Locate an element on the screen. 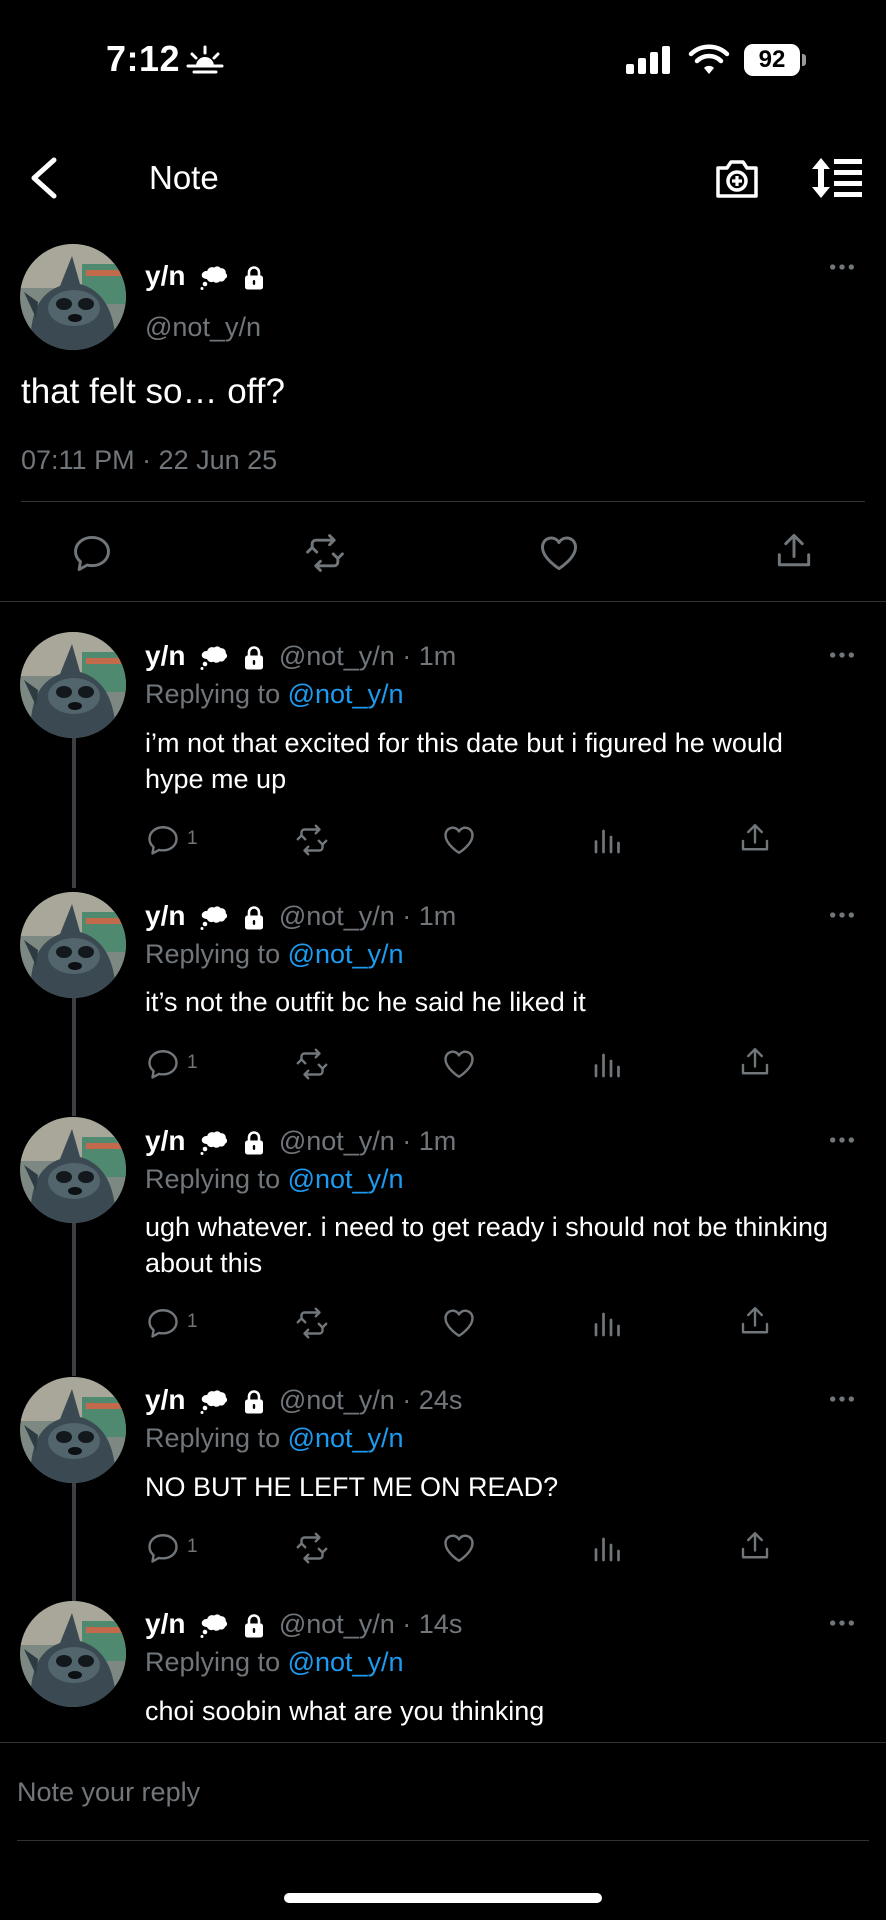  battery-level: 92 is located at coordinates (772, 60).